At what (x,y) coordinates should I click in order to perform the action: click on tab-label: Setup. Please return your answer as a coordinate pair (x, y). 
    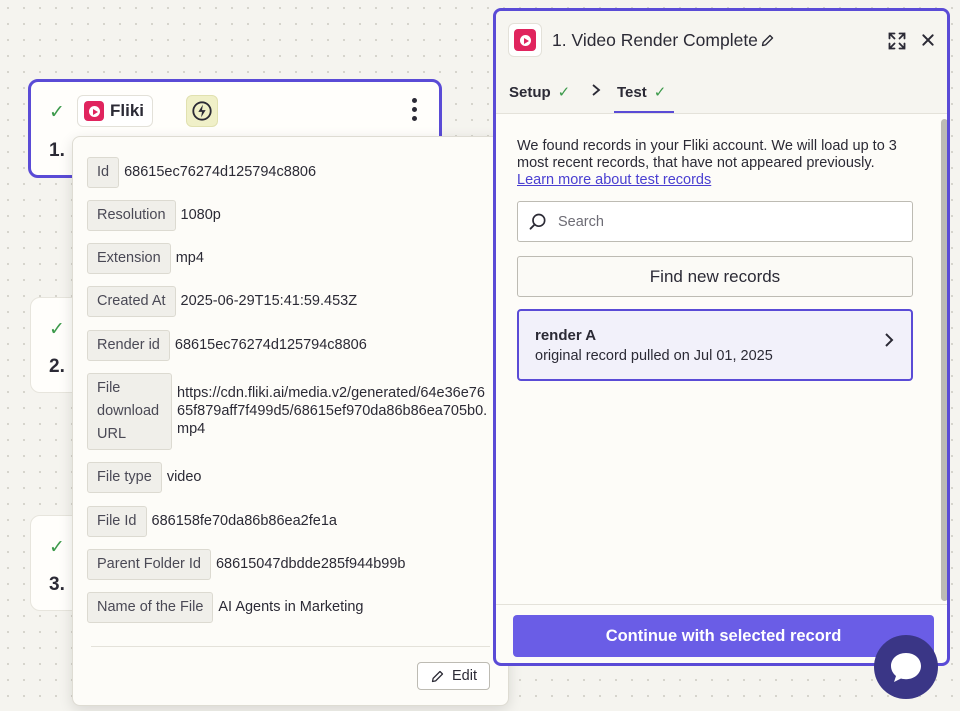
    Looking at the image, I should click on (530, 92).